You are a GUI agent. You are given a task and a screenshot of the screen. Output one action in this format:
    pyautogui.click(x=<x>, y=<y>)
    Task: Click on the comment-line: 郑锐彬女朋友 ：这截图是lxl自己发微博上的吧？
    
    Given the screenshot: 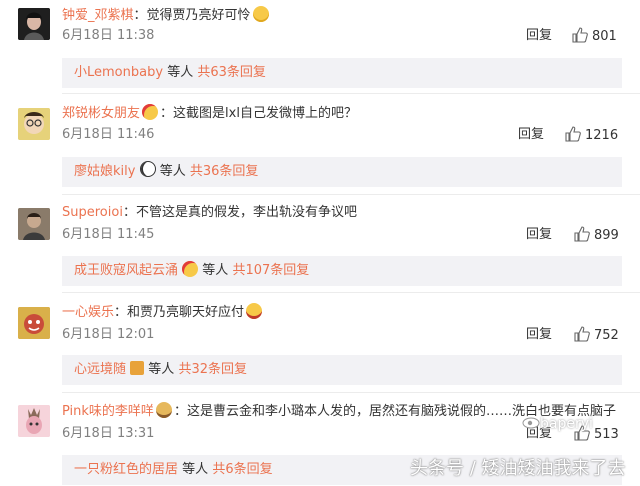 What is the action you would take?
    pyautogui.click(x=209, y=112)
    